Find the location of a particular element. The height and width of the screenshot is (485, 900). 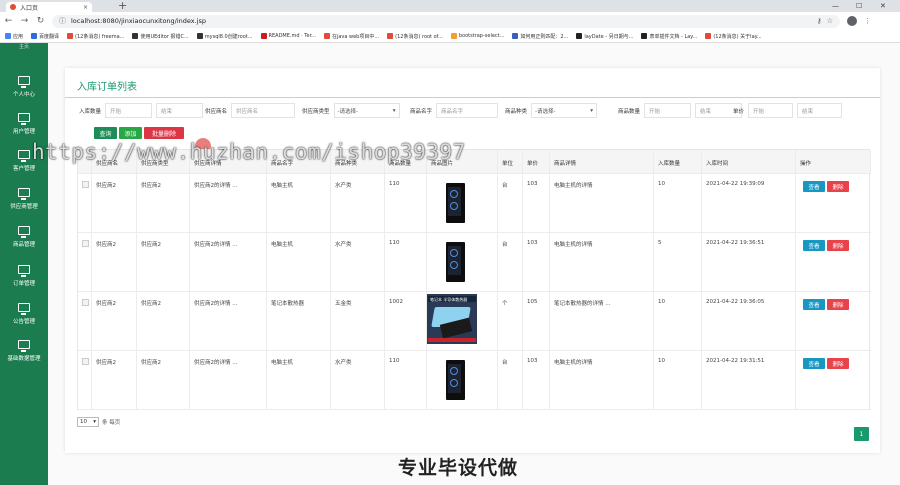

browser-tab: 入口页 × is located at coordinates (49, 7).